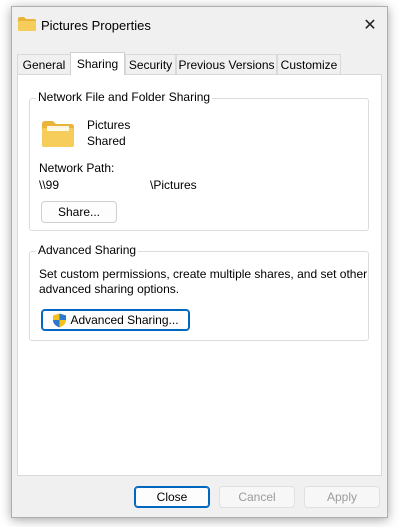 This screenshot has height=527, width=400. I want to click on advanced-sharing-title: Advanced Sharing, so click(87, 250).